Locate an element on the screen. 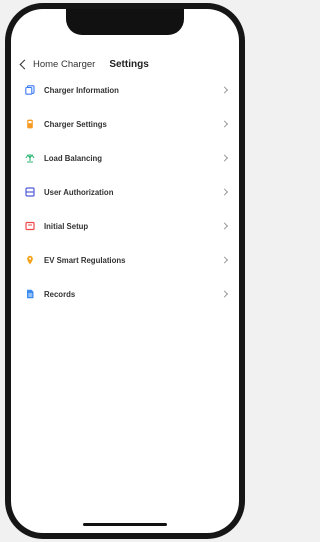 This screenshot has width=320, height=542. menu-item-label: Records is located at coordinates (60, 294).